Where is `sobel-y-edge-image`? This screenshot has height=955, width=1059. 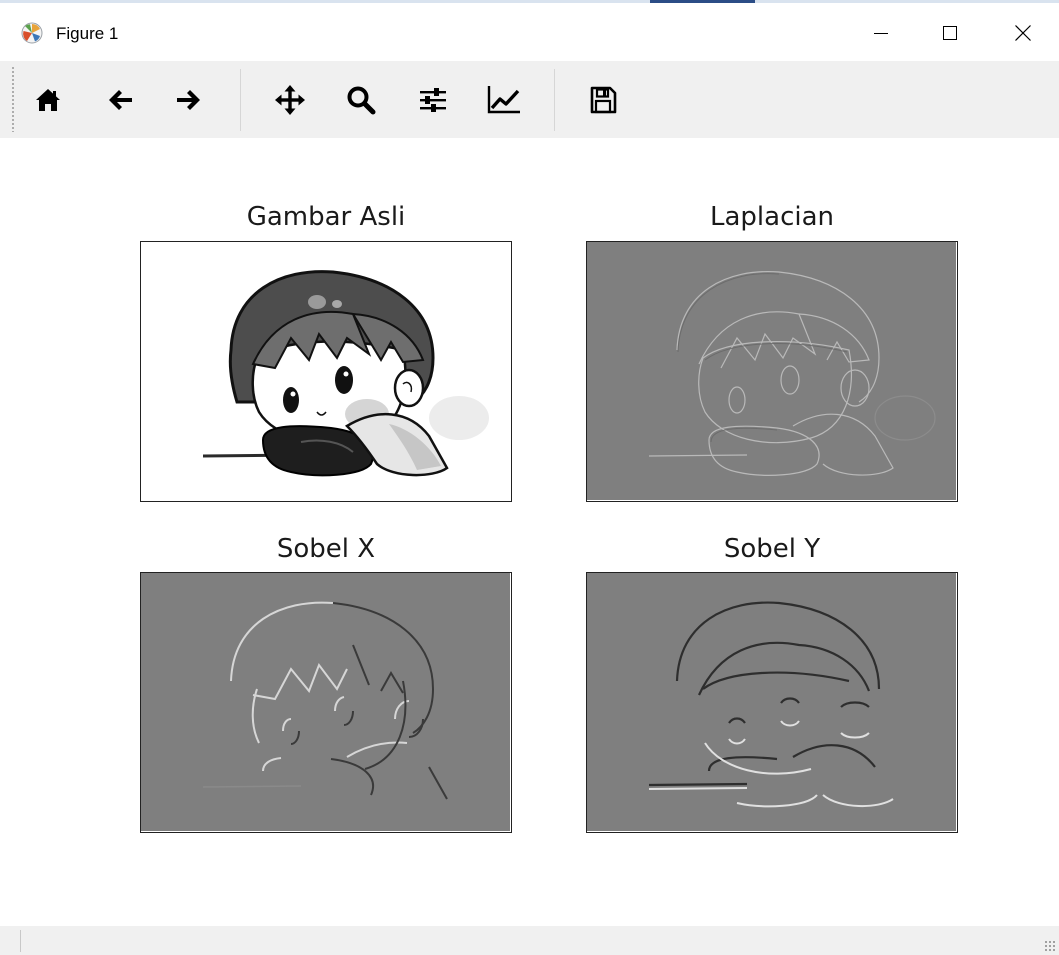
sobel-y-edge-image is located at coordinates (771, 702).